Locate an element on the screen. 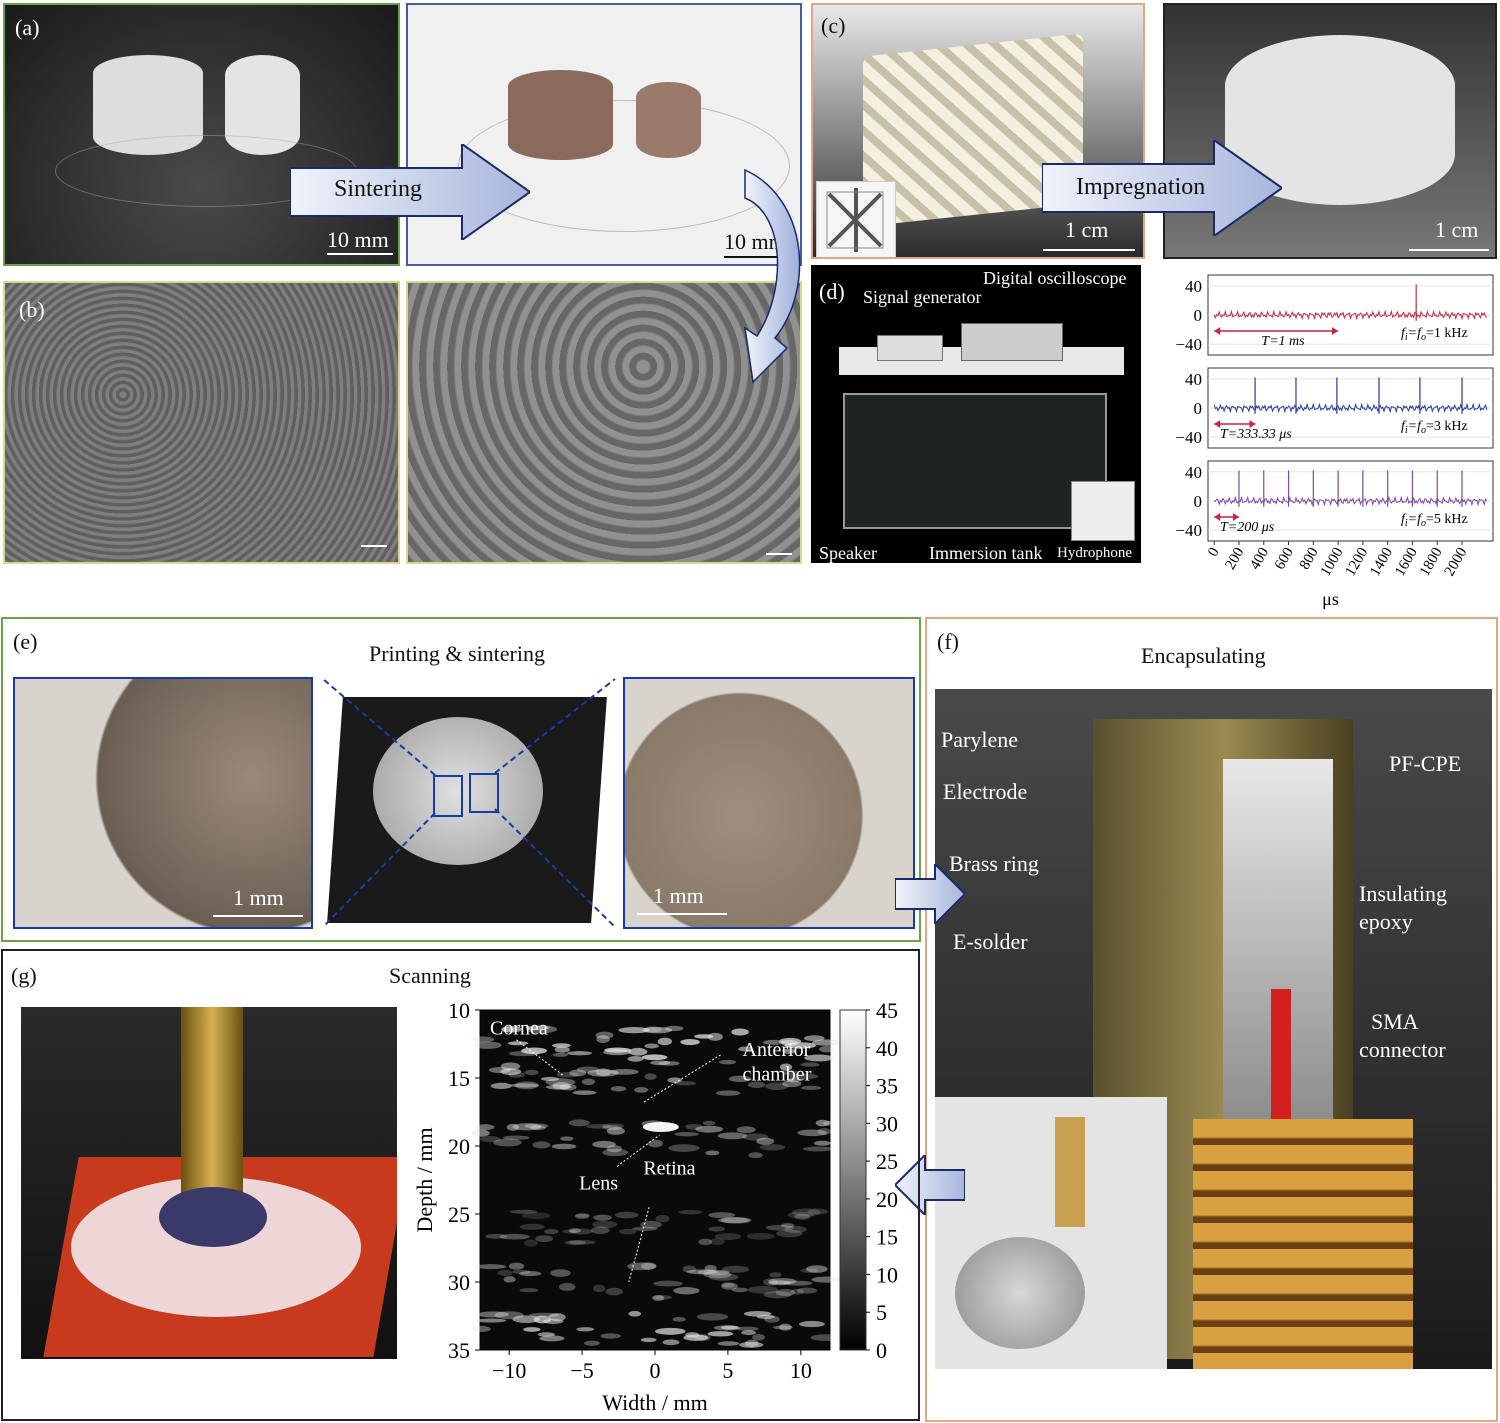 Image resolution: width=1500 pixels, height=1423 pixels. sma-label: SMA is located at coordinates (1395, 1021).